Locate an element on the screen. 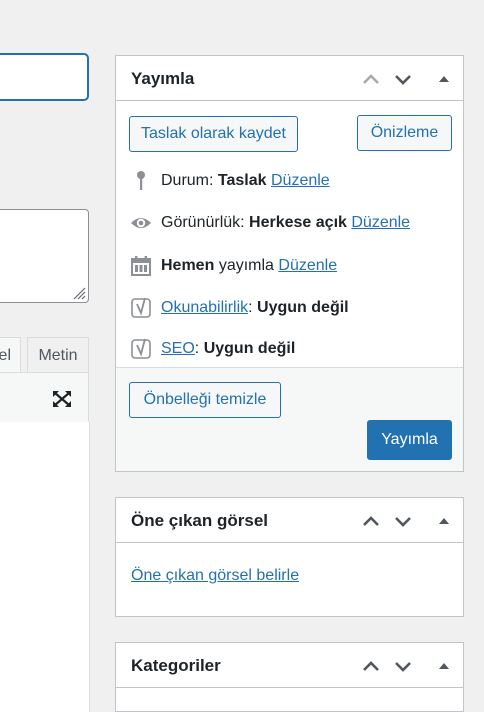 The width and height of the screenshot is (484, 712). set-featured-image-link: Öne çıkan görsel belirle is located at coordinates (215, 576).